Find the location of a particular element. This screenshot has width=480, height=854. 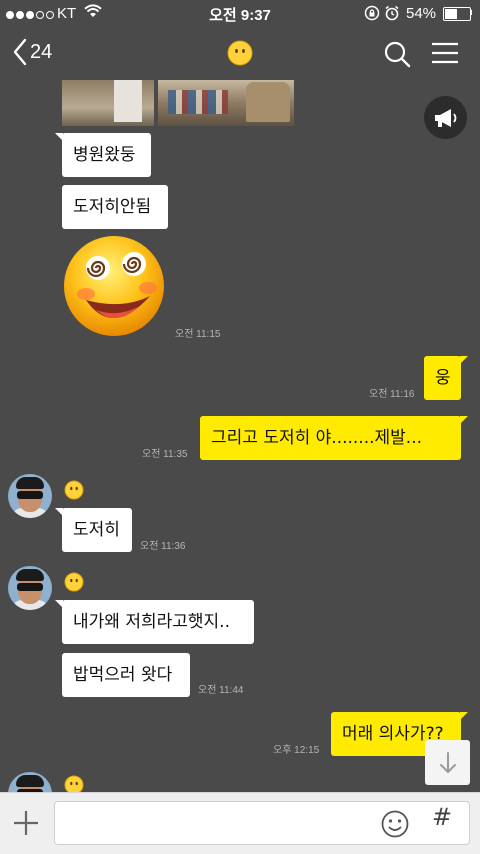

message-timestamp: 오전 11:35 is located at coordinates (165, 454).